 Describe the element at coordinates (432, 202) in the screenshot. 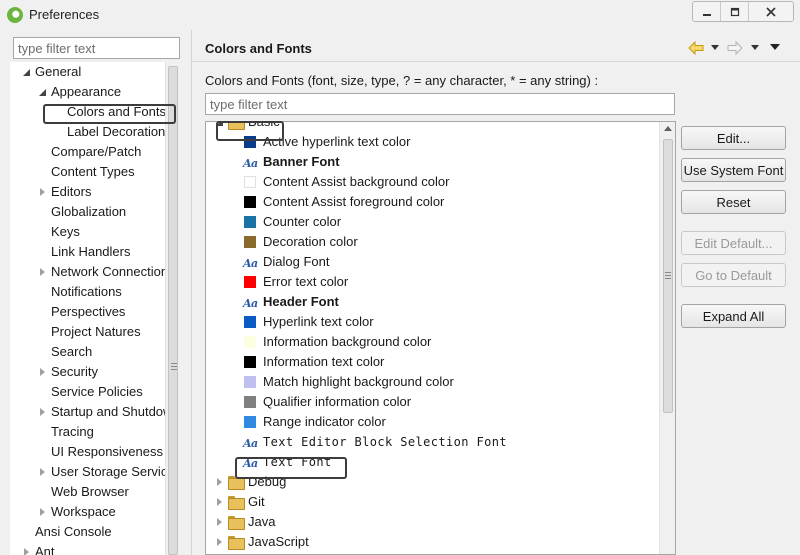

I see `color-item-content-assist-foreground-color: Content Assist foreground color` at that location.